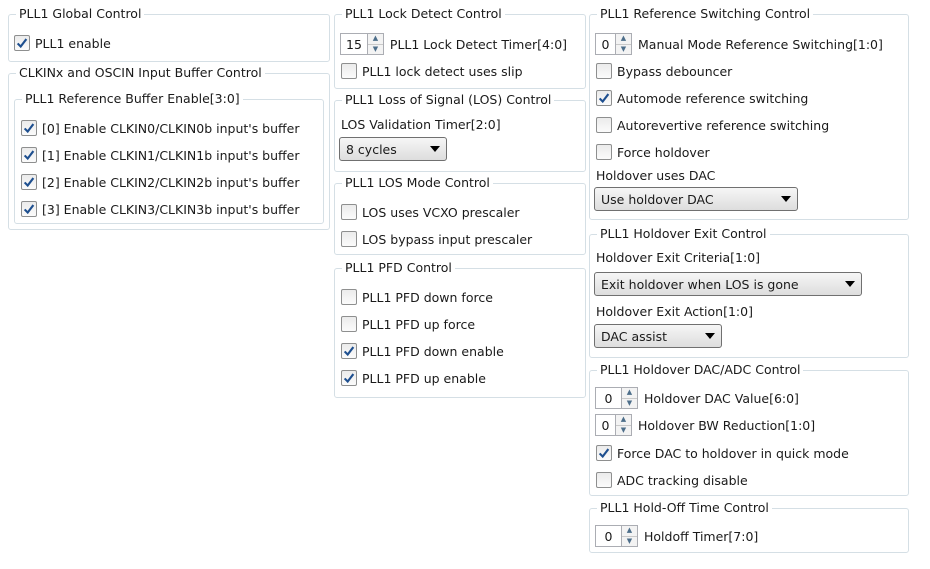 The height and width of the screenshot is (569, 930). I want to click on holdover-bw-reduction-spinner: 0 ▲ ▼, so click(613, 425).